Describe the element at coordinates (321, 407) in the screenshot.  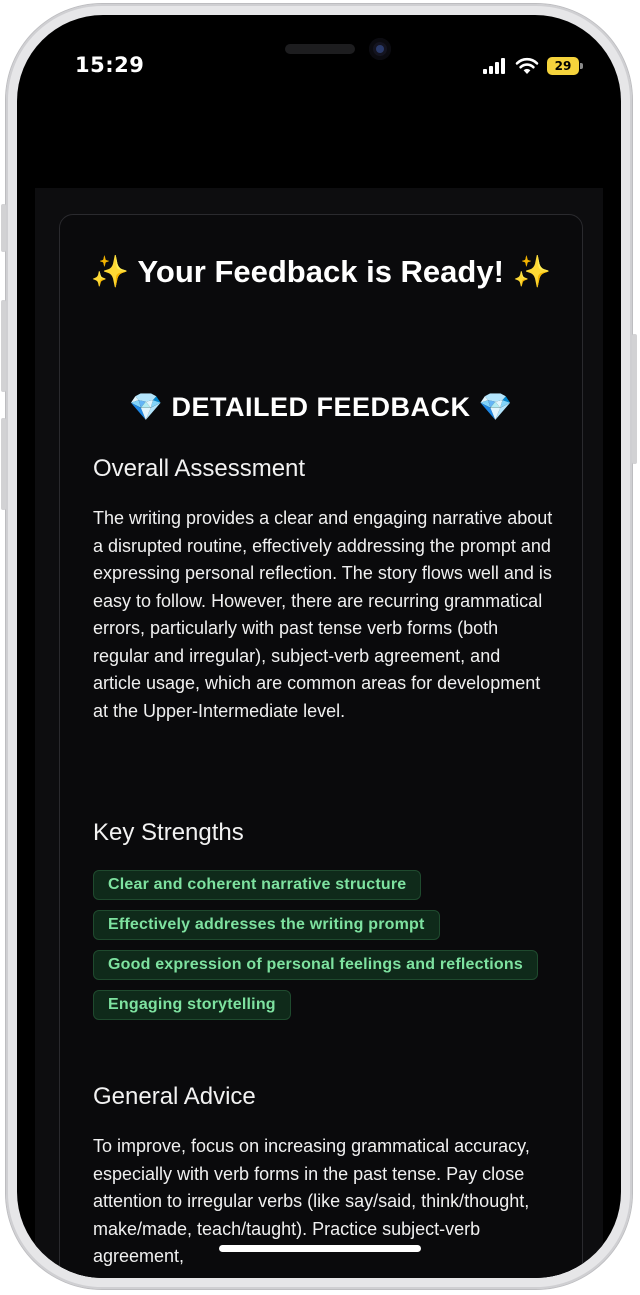
I see `section-title: 💎 DETAILED FEEDBACK 💎` at that location.